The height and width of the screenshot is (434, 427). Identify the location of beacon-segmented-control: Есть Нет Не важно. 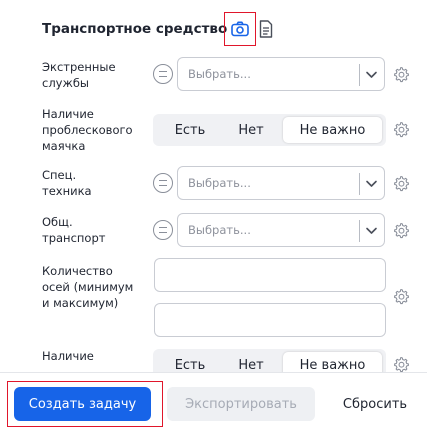
(269, 130).